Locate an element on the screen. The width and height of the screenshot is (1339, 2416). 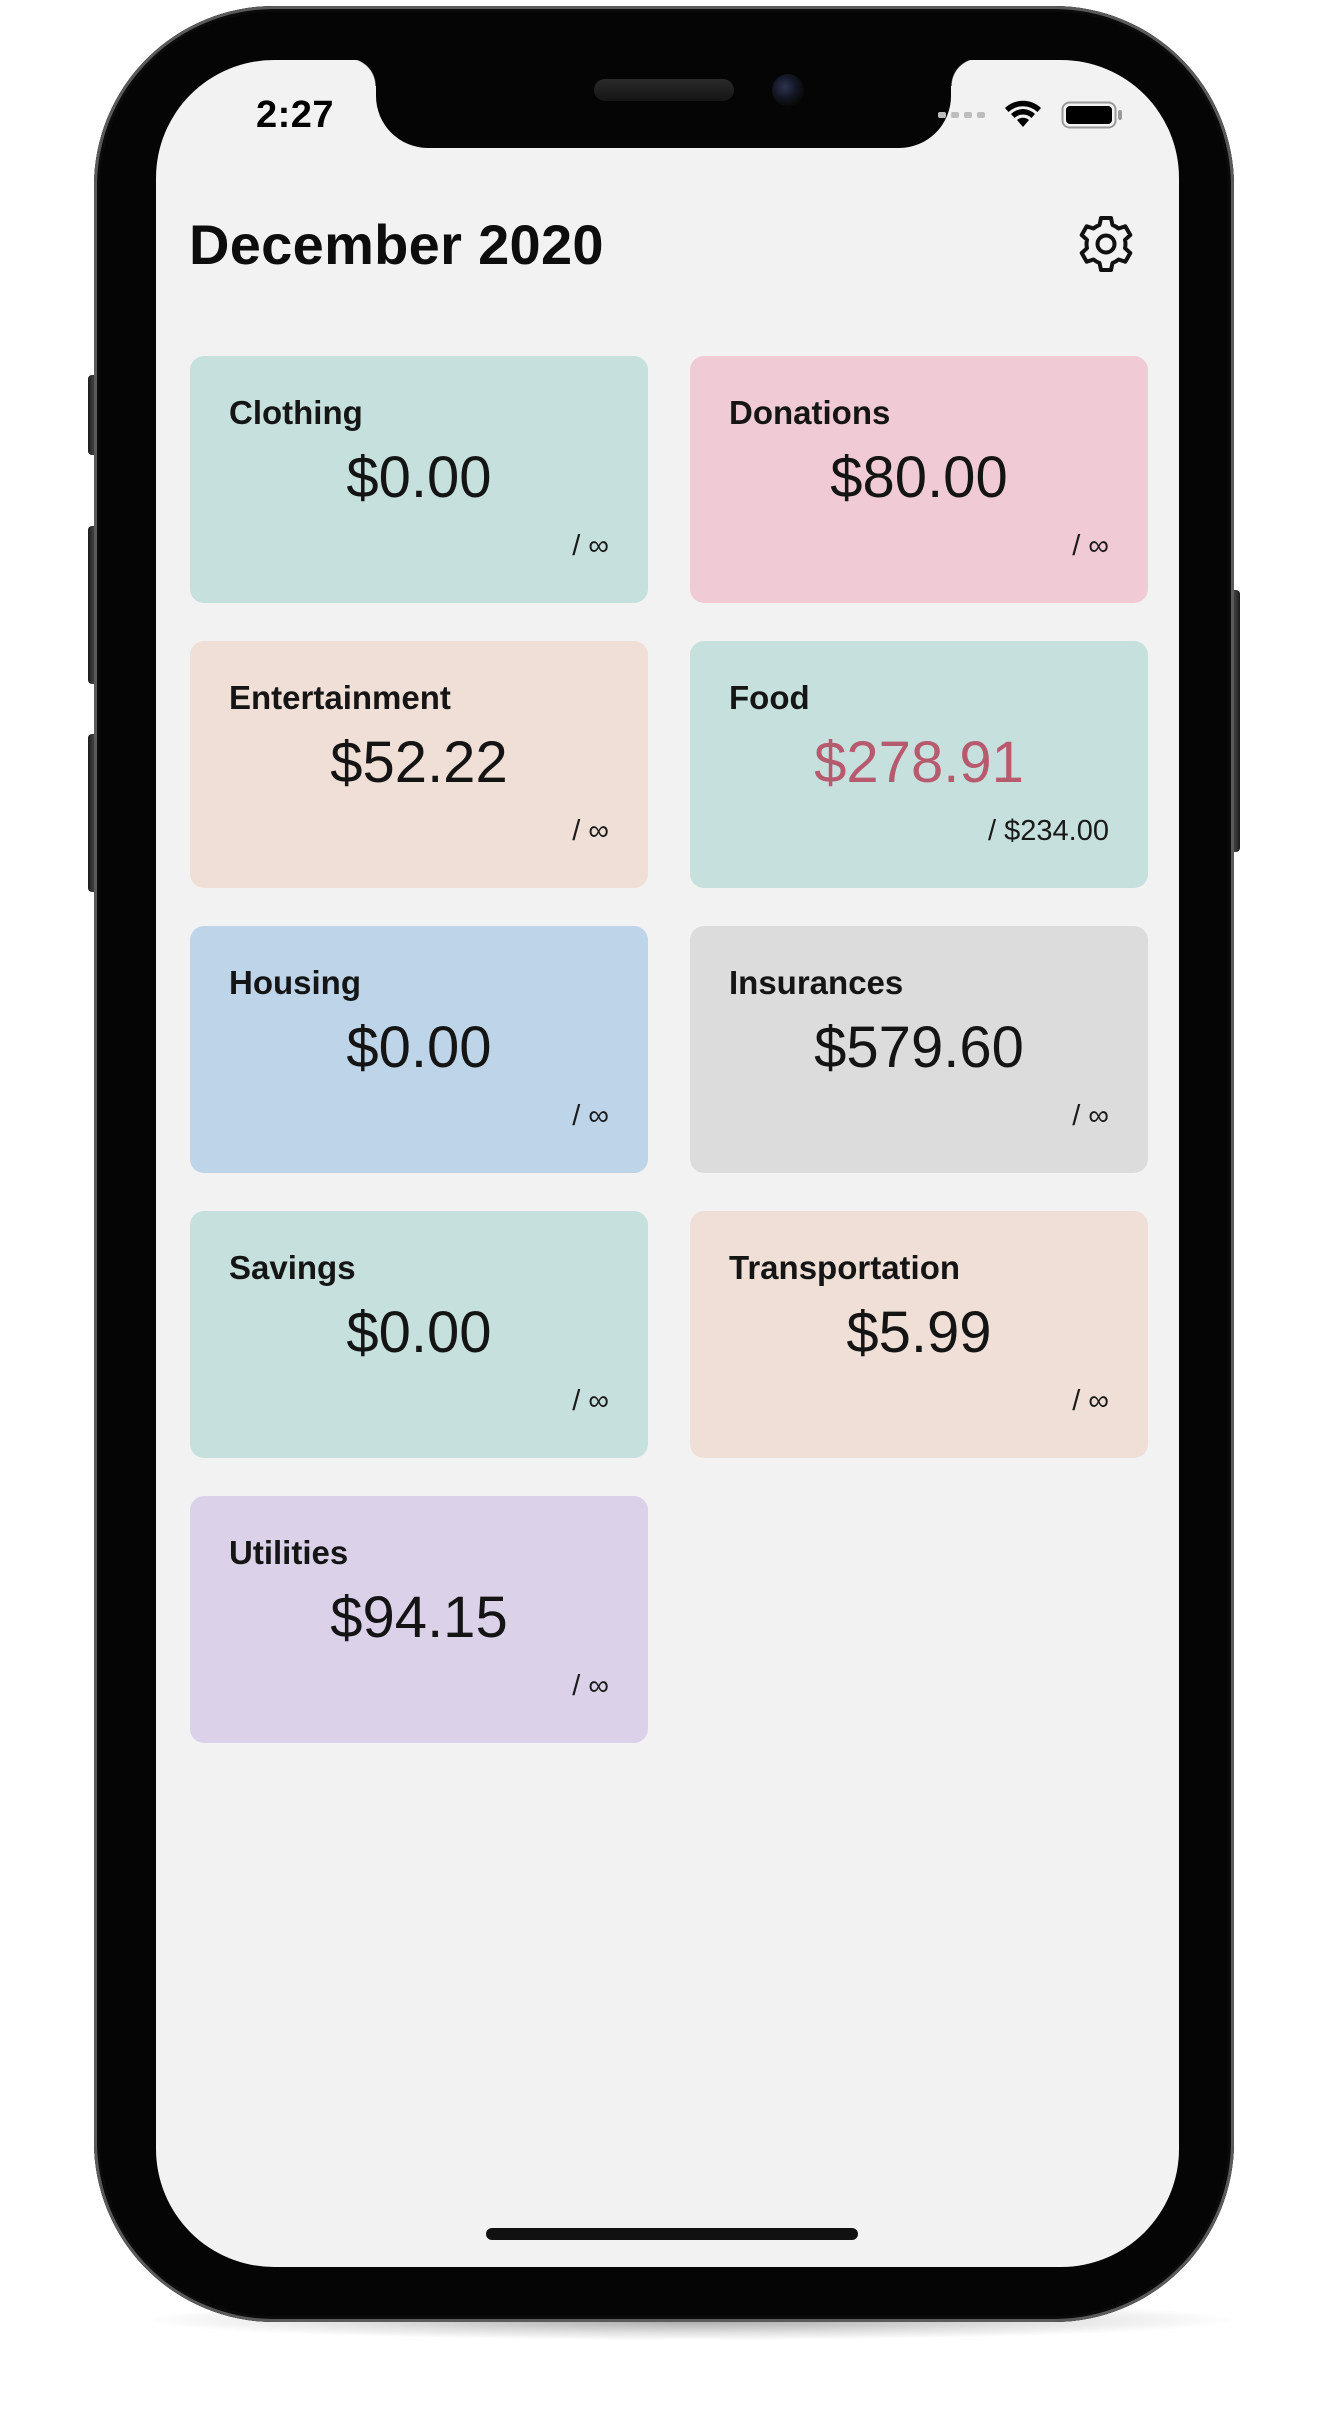
category-amount: $579.60 is located at coordinates (919, 1047).